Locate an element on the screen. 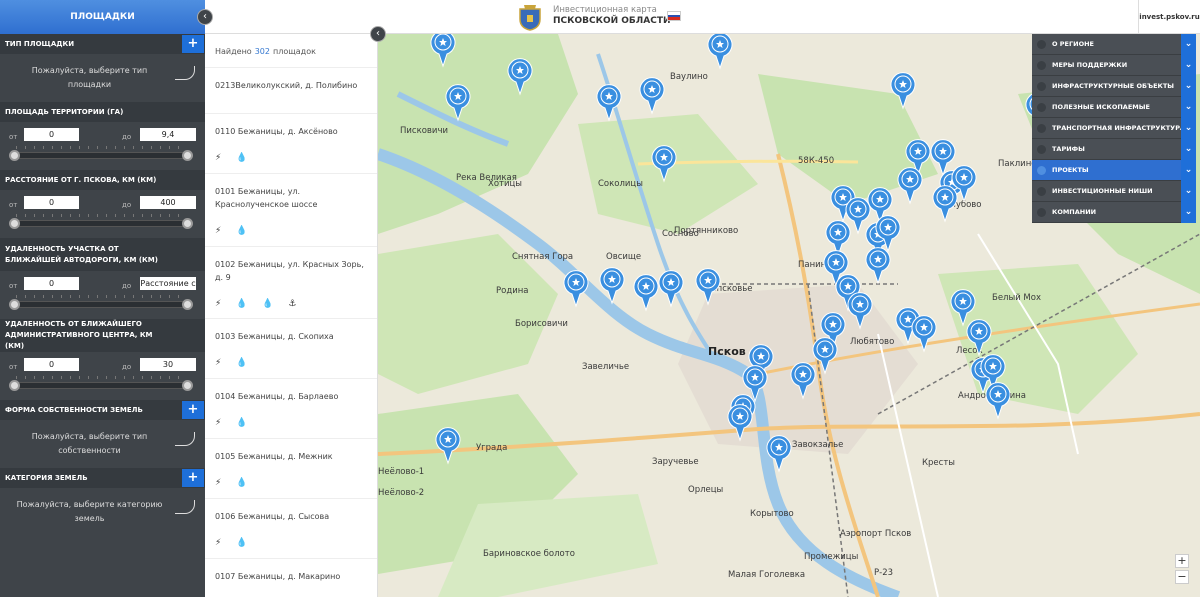  section-title-text: ФОРМА СОБСТВЕННОСТИ ЗЕМЕЛЬ is located at coordinates (74, 410).